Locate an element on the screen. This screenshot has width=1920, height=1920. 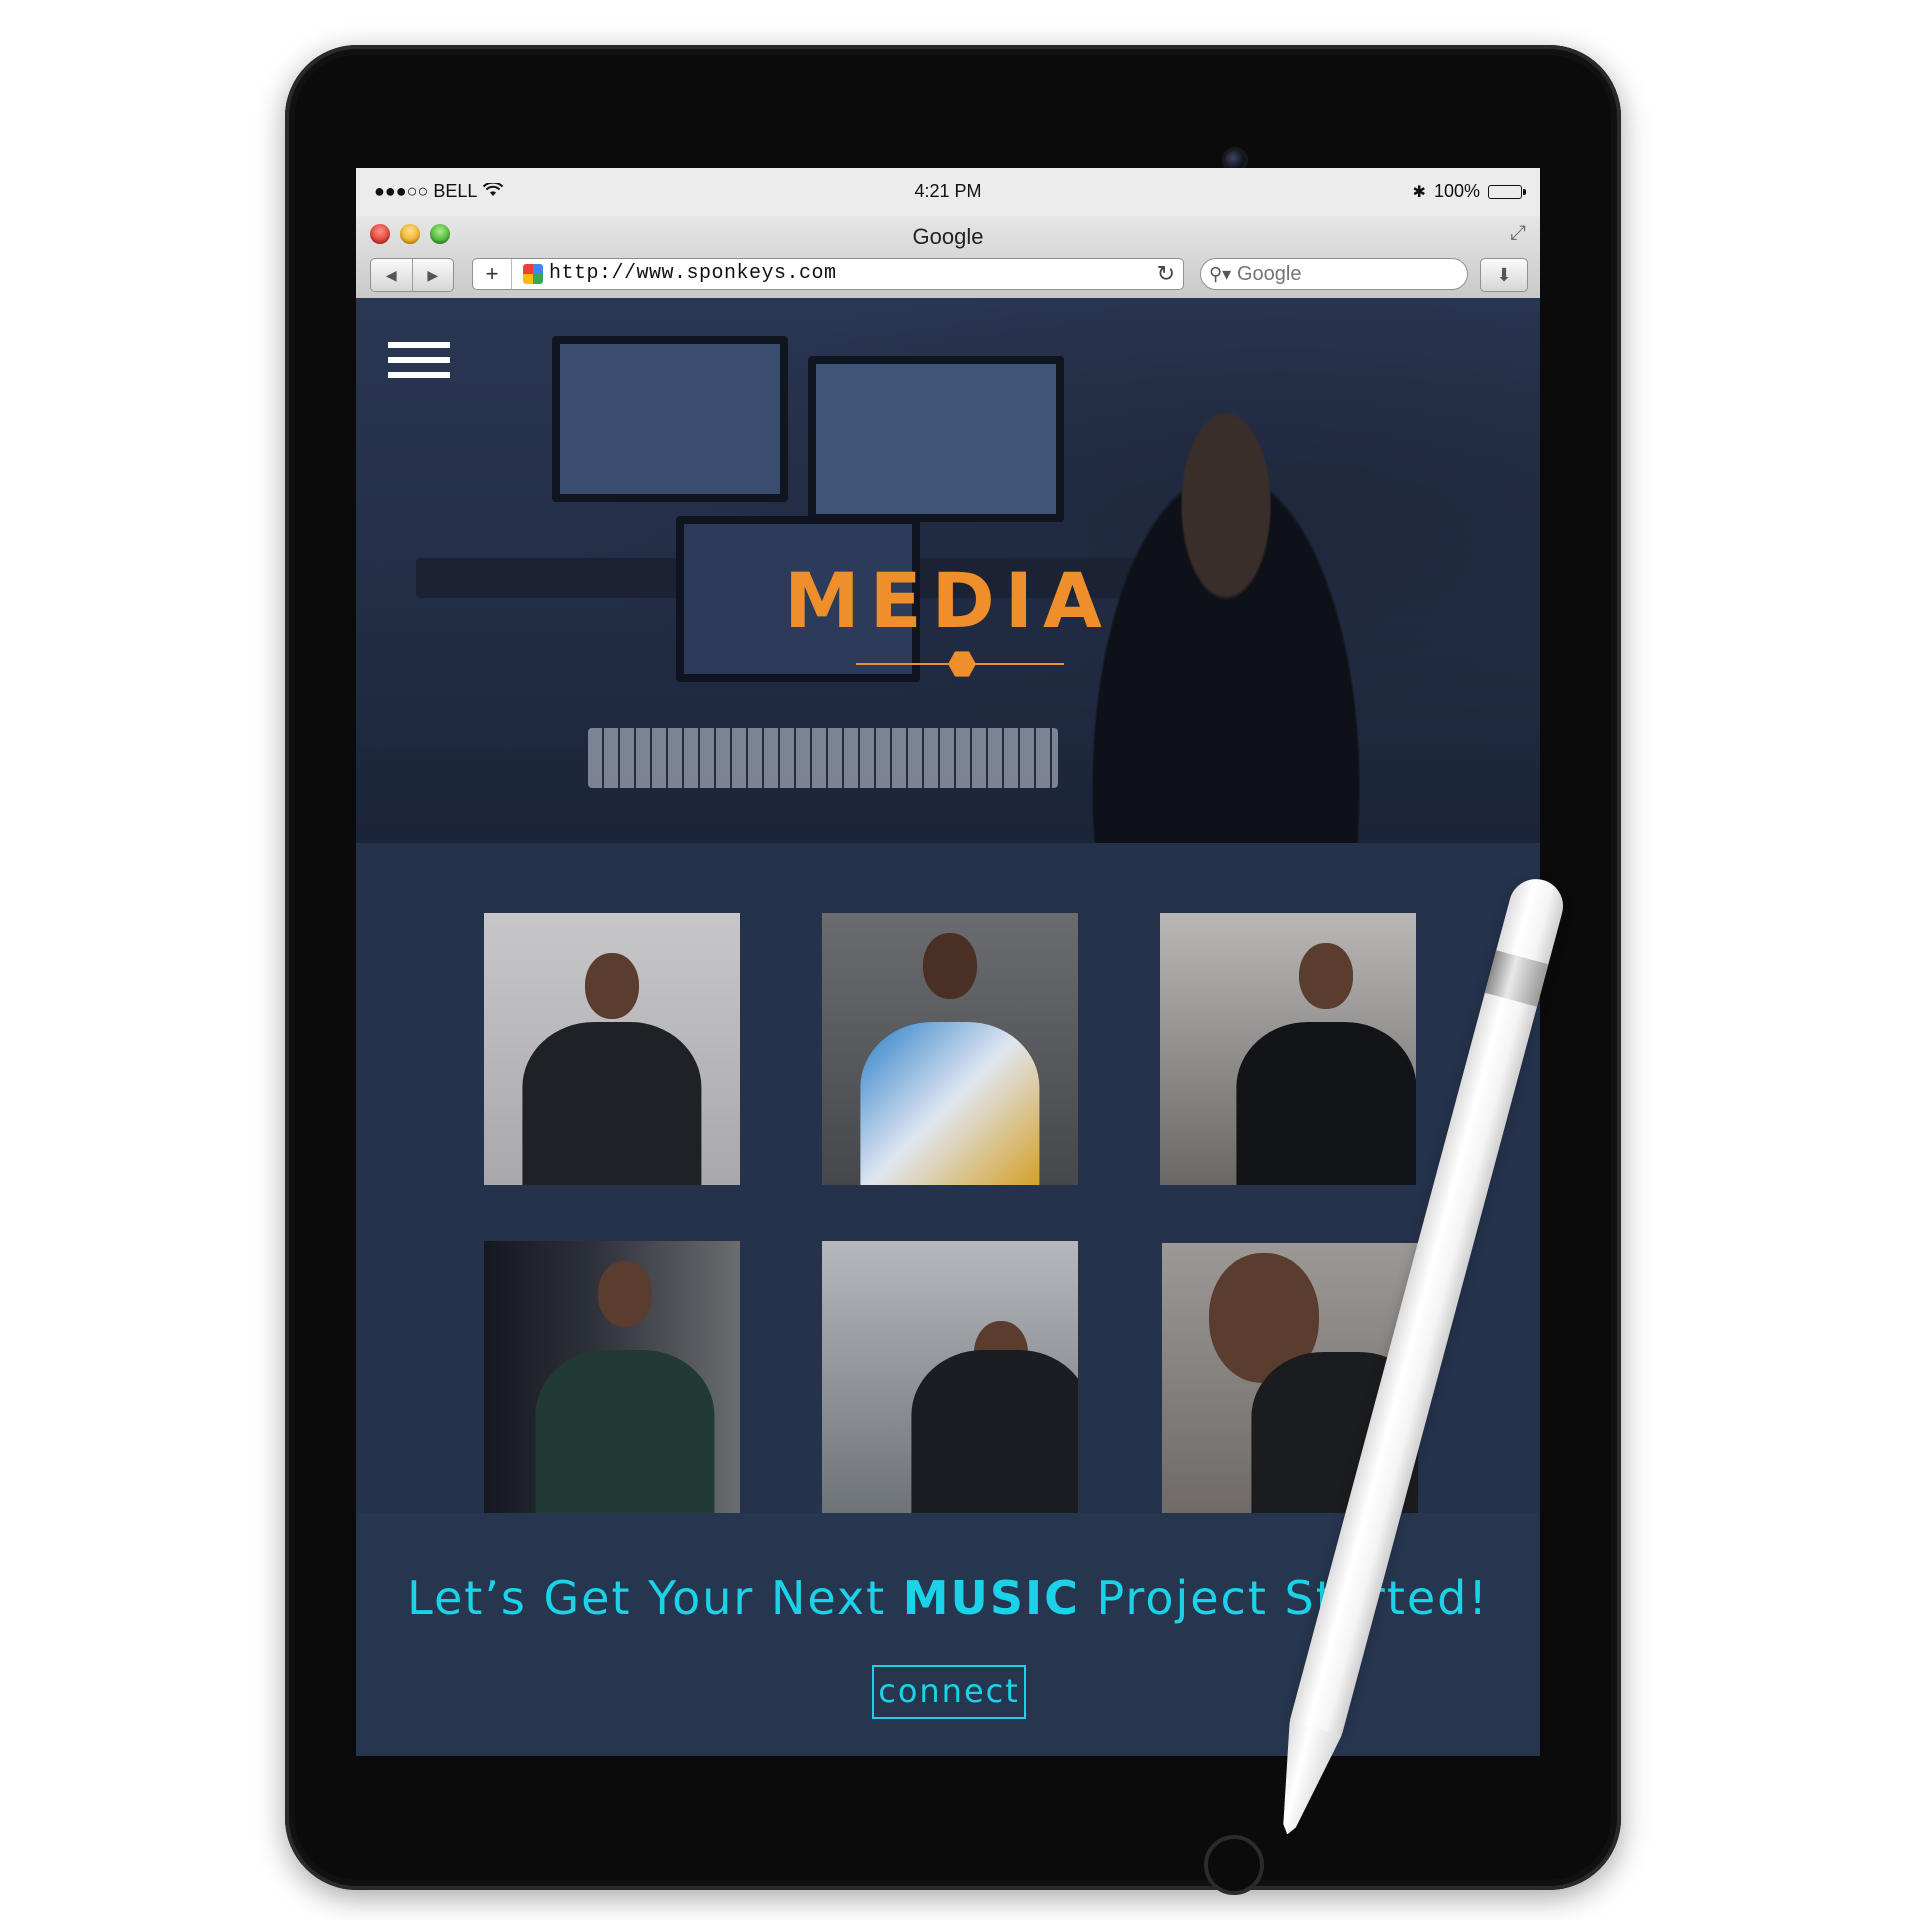
battery-percent: 100% is located at coordinates (1456, 191).